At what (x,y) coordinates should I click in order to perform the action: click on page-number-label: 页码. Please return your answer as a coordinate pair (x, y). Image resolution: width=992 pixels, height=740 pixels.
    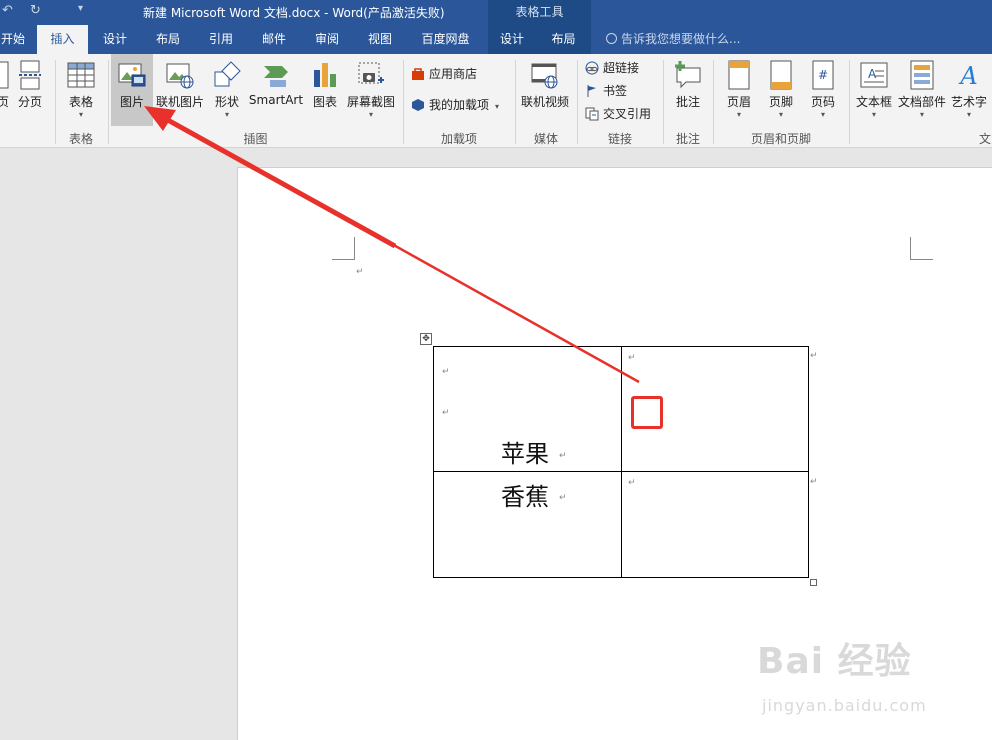
    Looking at the image, I should click on (822, 102).